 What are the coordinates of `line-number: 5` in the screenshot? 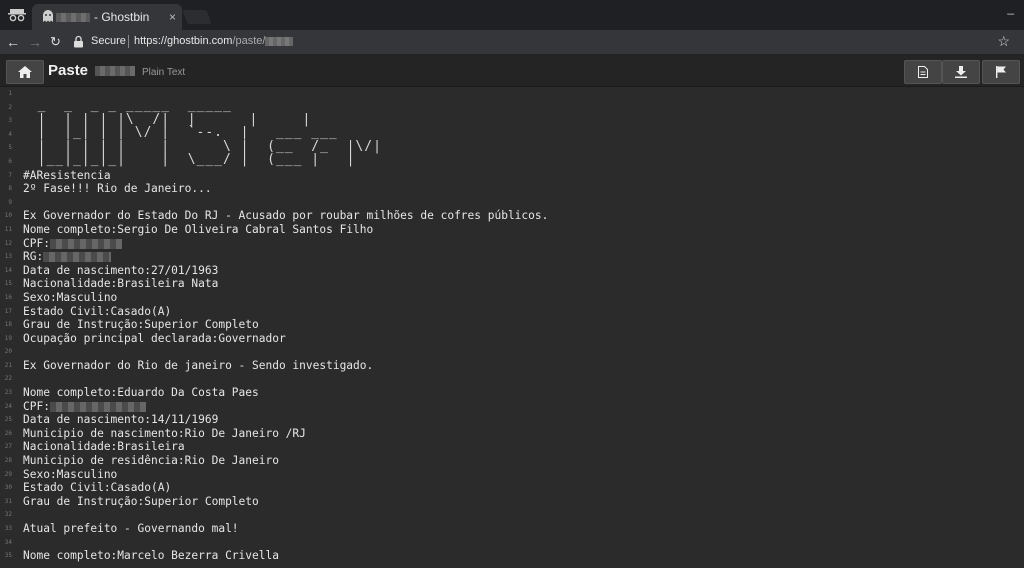 It's located at (6, 148).